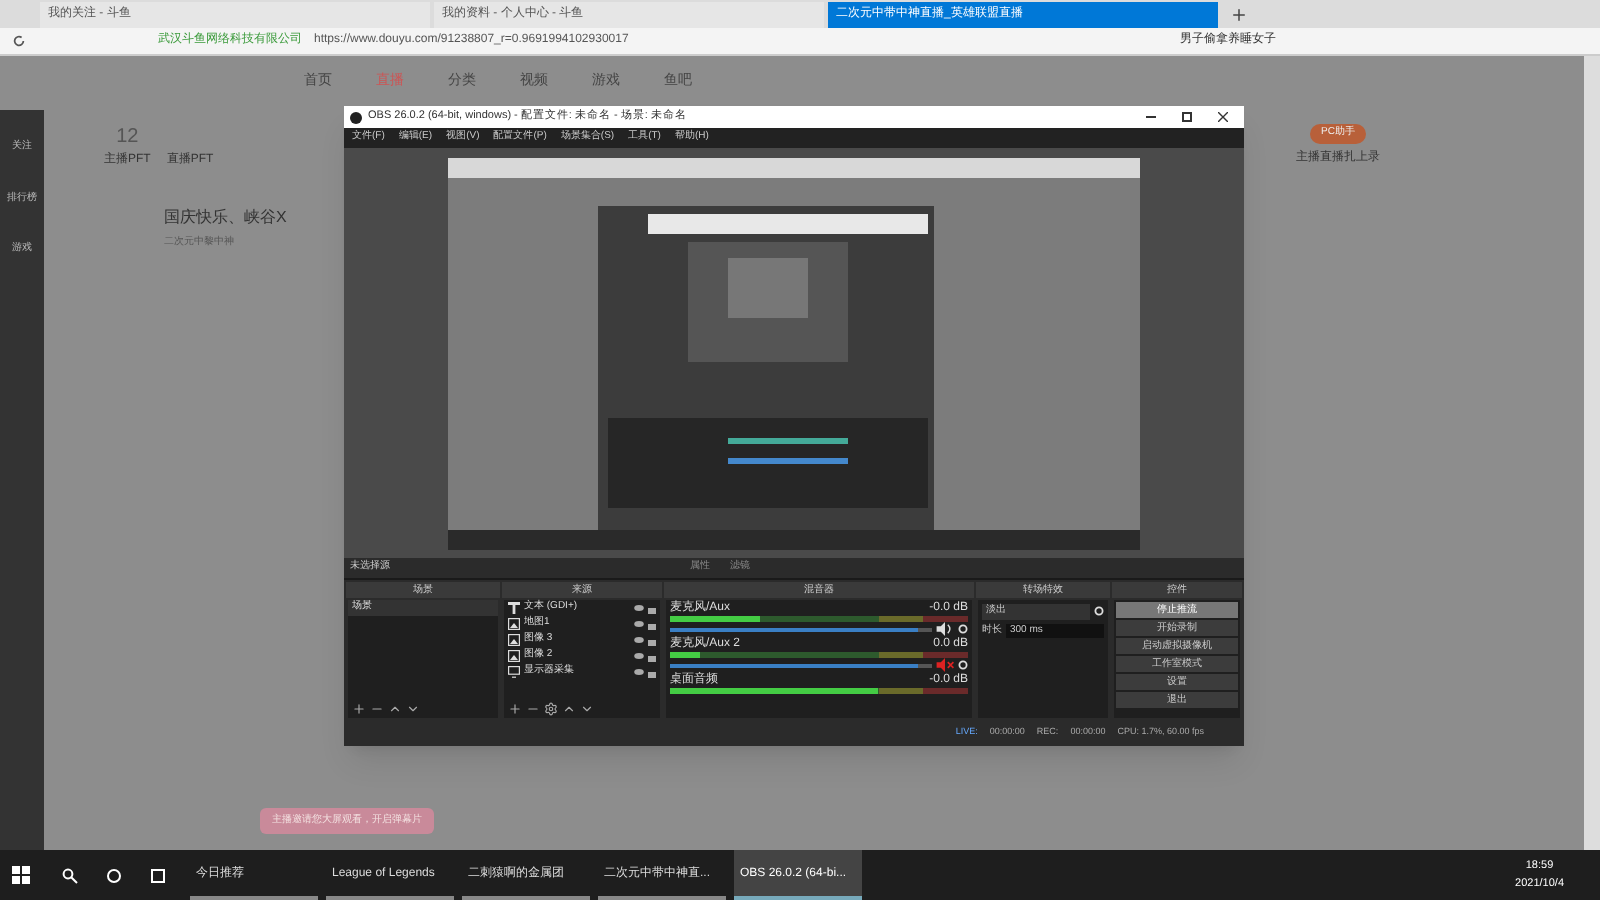  I want to click on windows-logo-icon, so click(21, 875).